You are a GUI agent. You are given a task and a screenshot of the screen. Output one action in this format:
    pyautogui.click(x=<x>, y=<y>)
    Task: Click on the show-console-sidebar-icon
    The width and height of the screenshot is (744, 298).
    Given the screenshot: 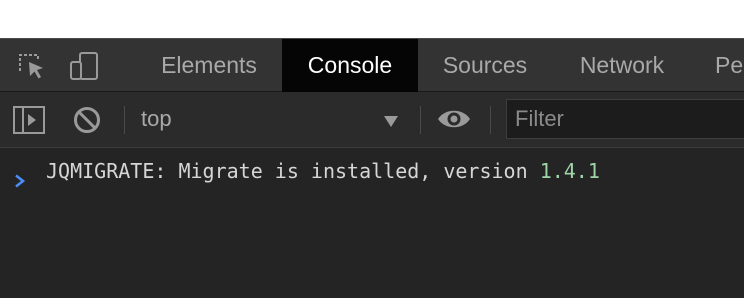 What is the action you would take?
    pyautogui.click(x=29, y=122)
    